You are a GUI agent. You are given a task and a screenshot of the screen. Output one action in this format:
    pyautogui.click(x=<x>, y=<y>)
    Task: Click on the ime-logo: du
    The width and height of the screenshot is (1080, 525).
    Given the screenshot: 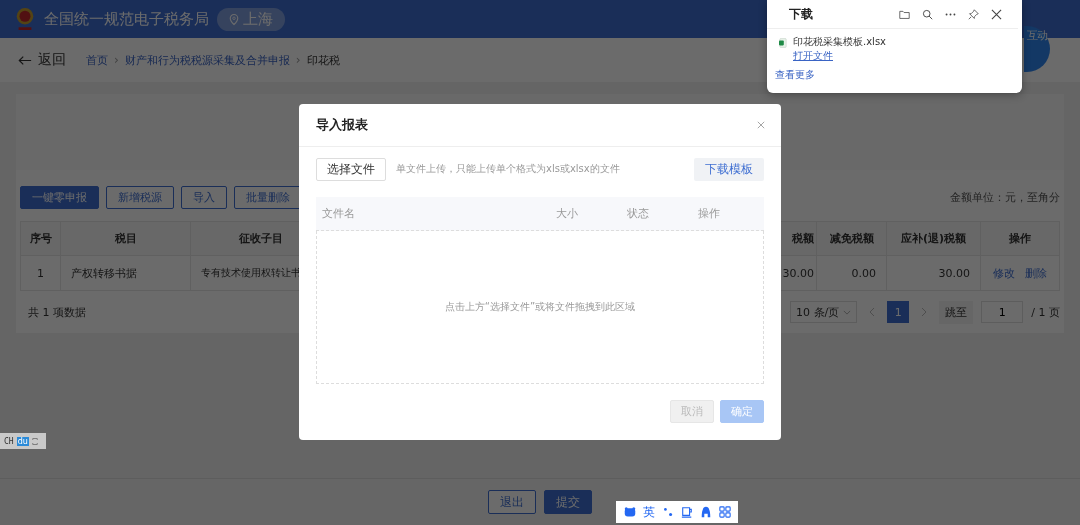 What is the action you would take?
    pyautogui.click(x=22, y=441)
    